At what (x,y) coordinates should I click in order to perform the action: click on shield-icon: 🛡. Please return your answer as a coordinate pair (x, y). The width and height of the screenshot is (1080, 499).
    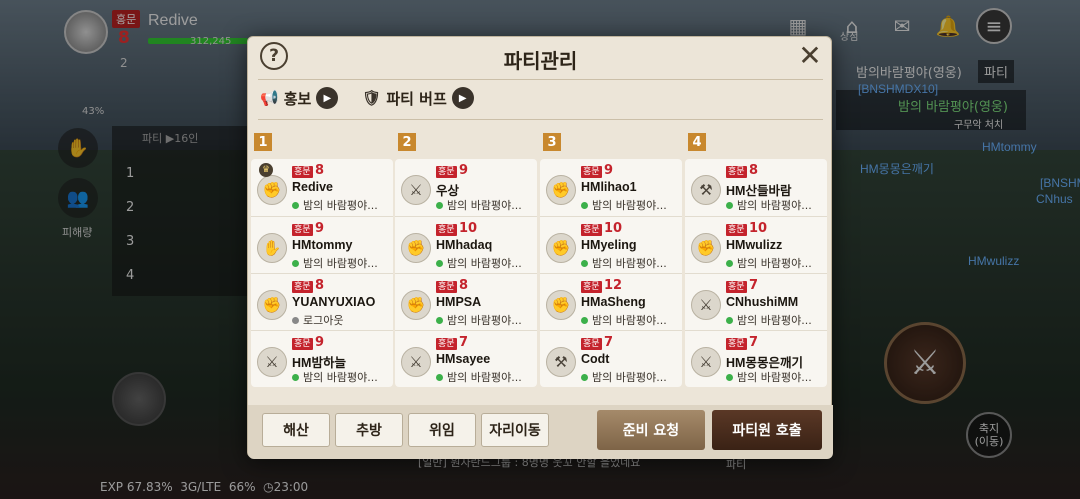
    Looking at the image, I should click on (372, 98).